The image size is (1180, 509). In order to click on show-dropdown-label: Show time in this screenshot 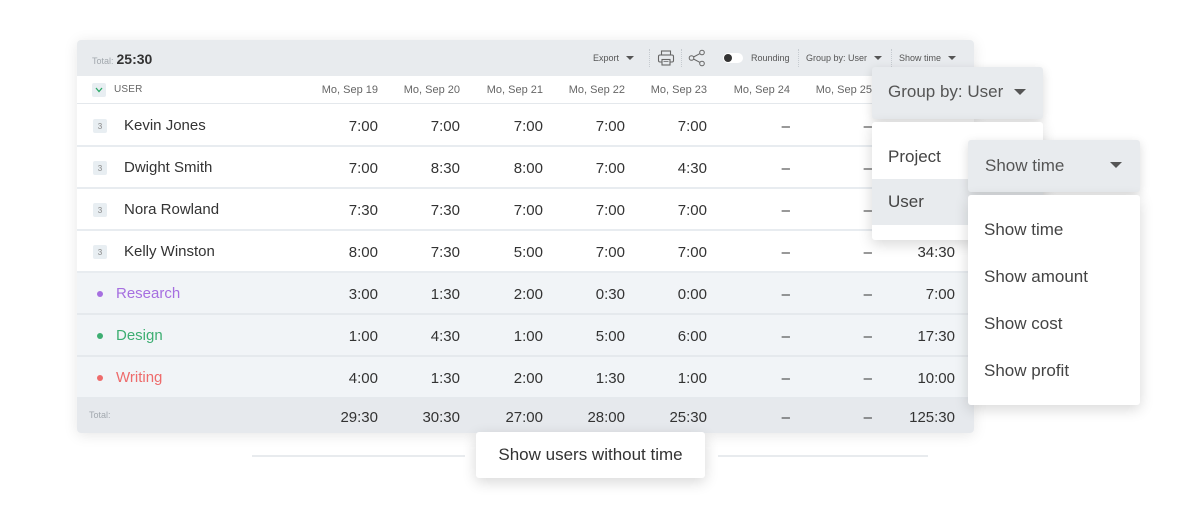, I will do `click(1025, 165)`.